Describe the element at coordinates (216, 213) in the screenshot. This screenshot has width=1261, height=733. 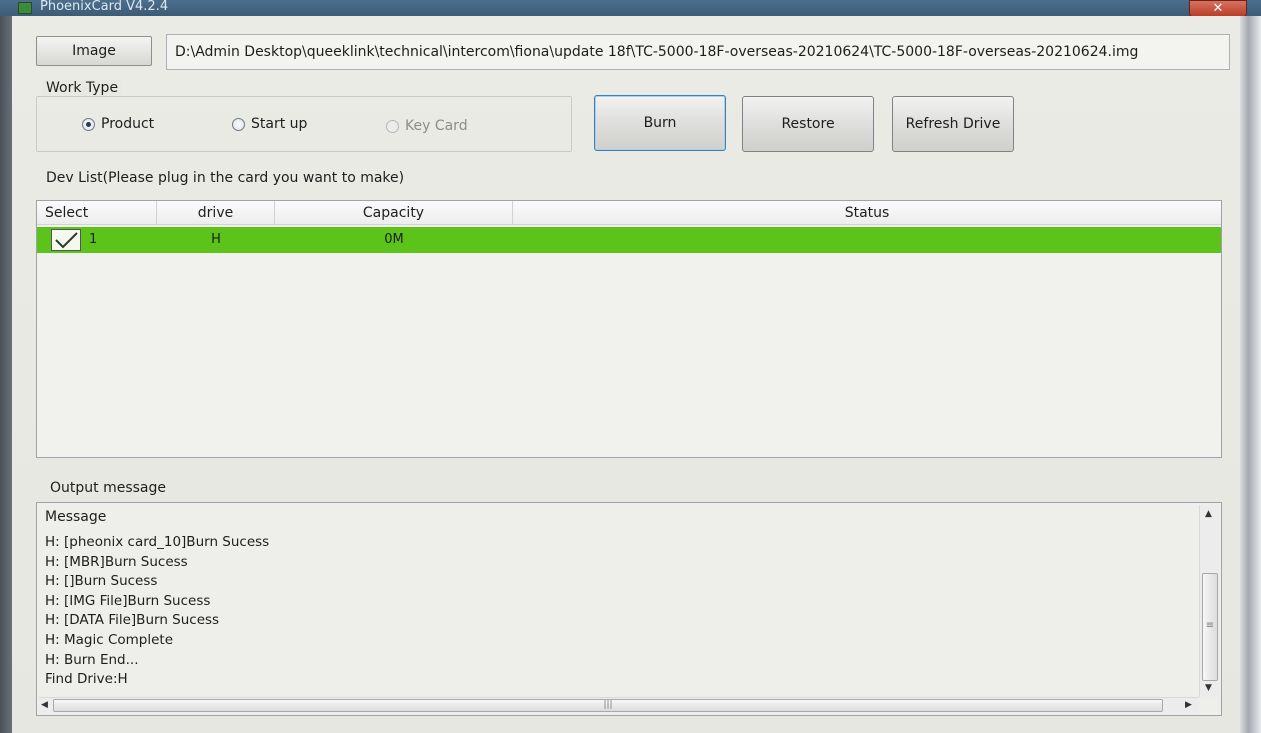
I see `column-drive: drive` at that location.